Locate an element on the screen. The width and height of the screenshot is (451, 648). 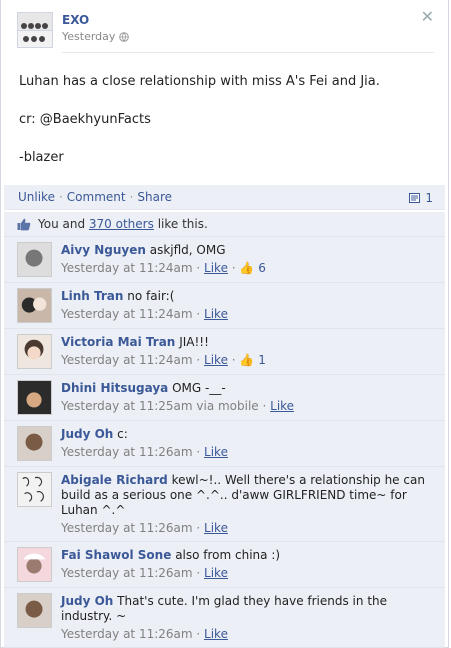
comment-item: Judy Oh c: Yesterday at 11:26am · Like is located at coordinates (224, 444).